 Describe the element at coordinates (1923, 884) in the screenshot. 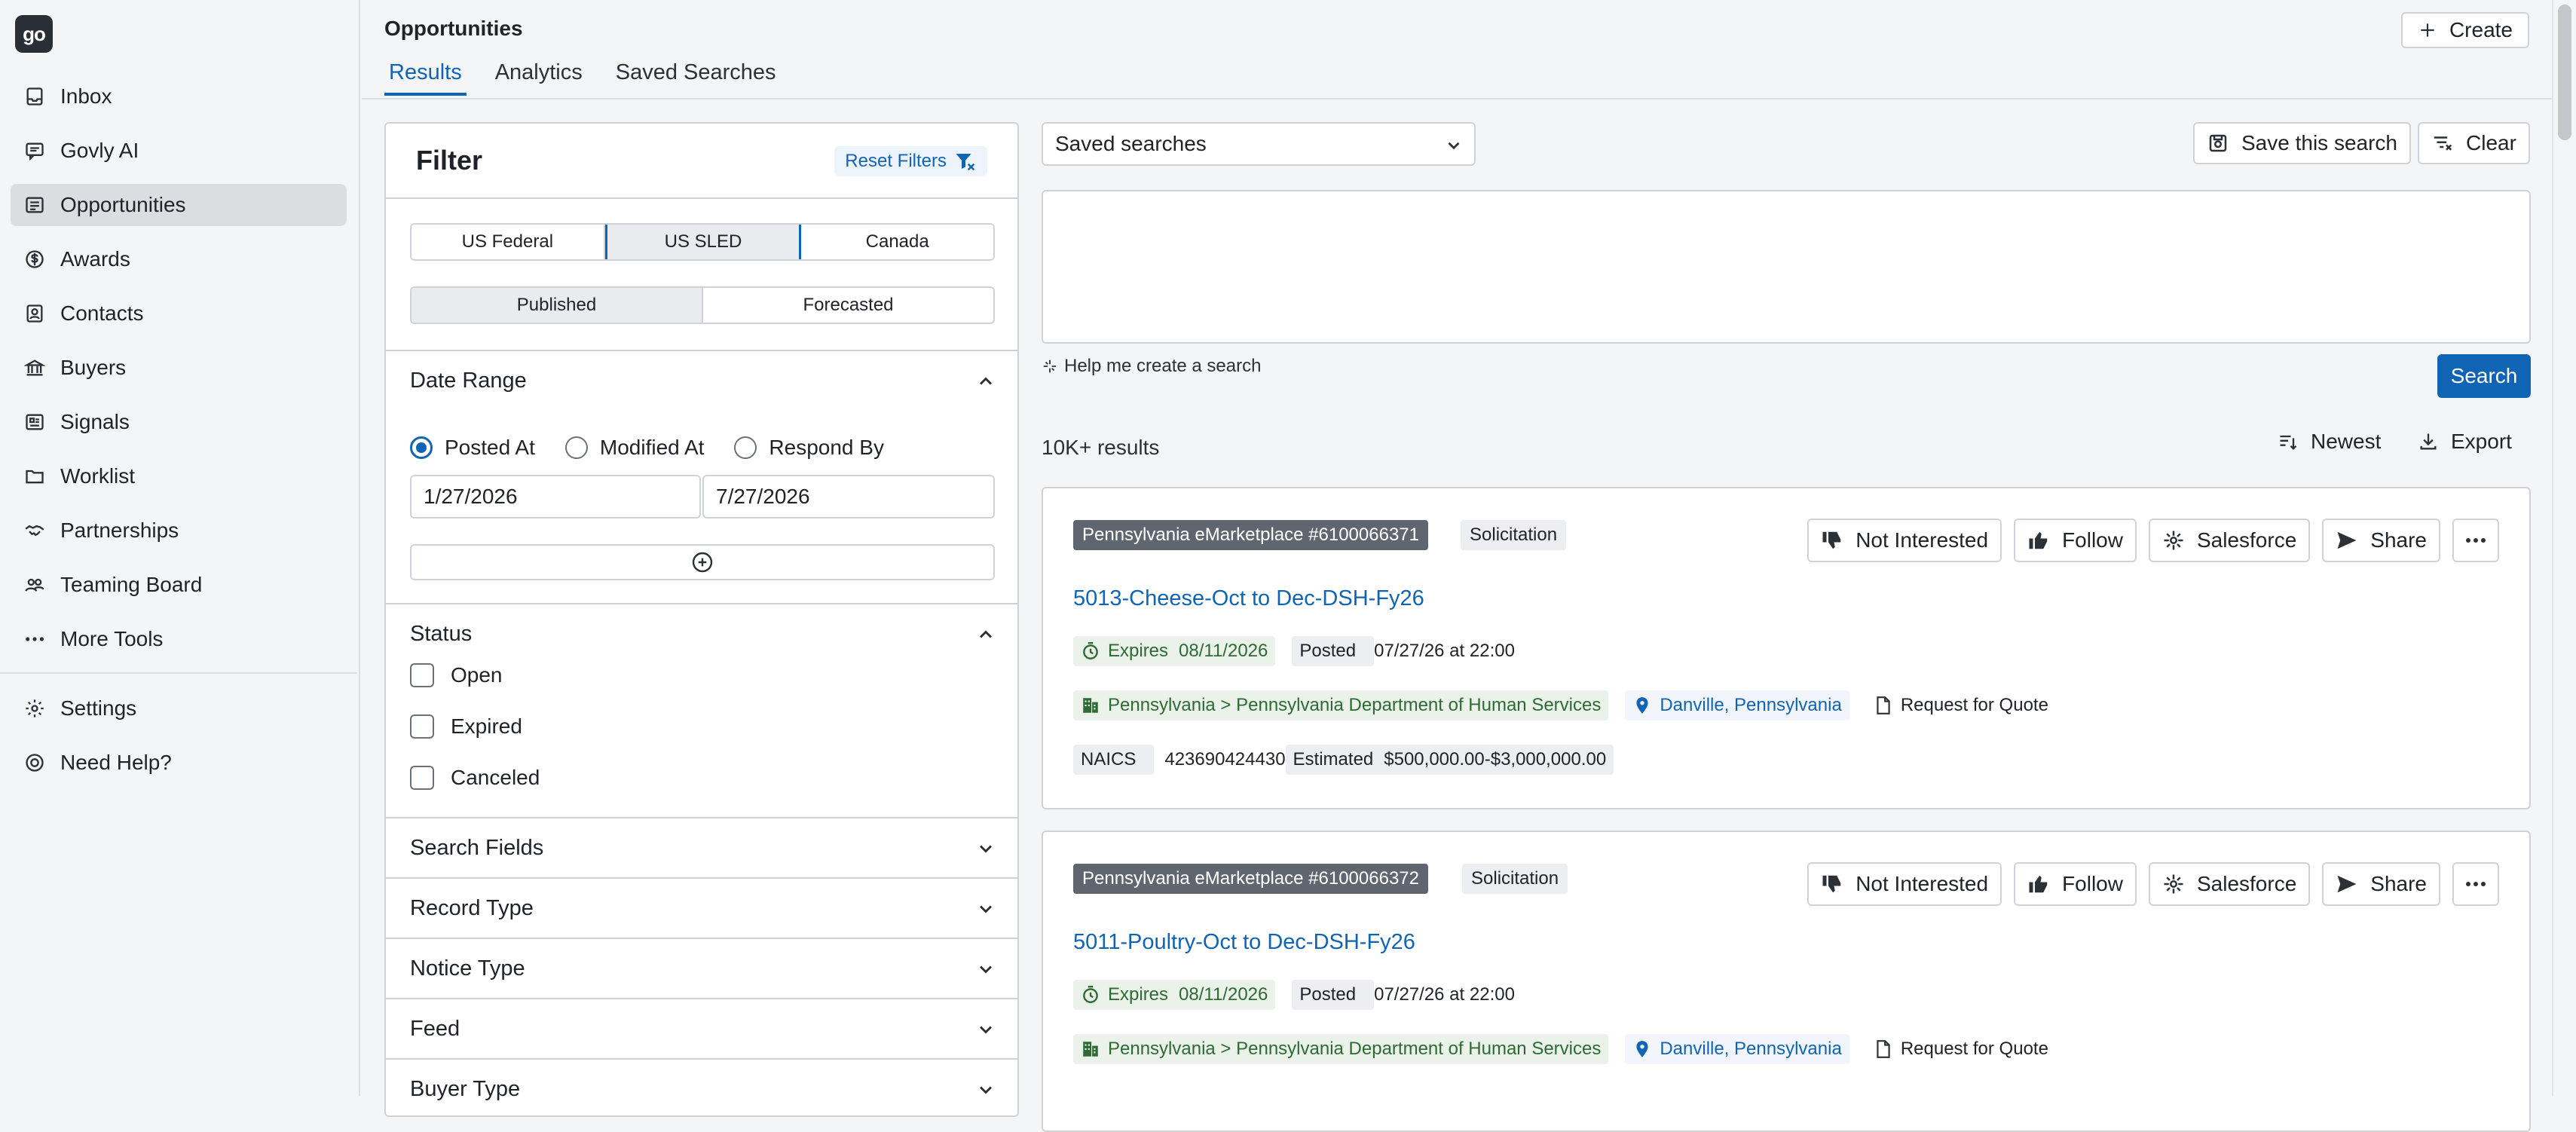

I see `action-label: Not Interested` at that location.